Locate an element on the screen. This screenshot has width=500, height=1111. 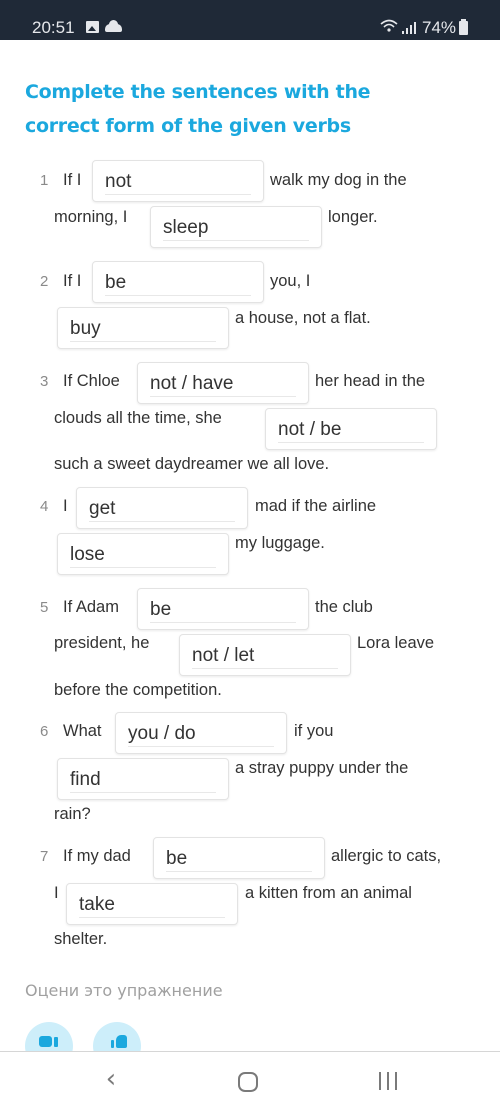
sentence-text: rain? is located at coordinates (72, 814).